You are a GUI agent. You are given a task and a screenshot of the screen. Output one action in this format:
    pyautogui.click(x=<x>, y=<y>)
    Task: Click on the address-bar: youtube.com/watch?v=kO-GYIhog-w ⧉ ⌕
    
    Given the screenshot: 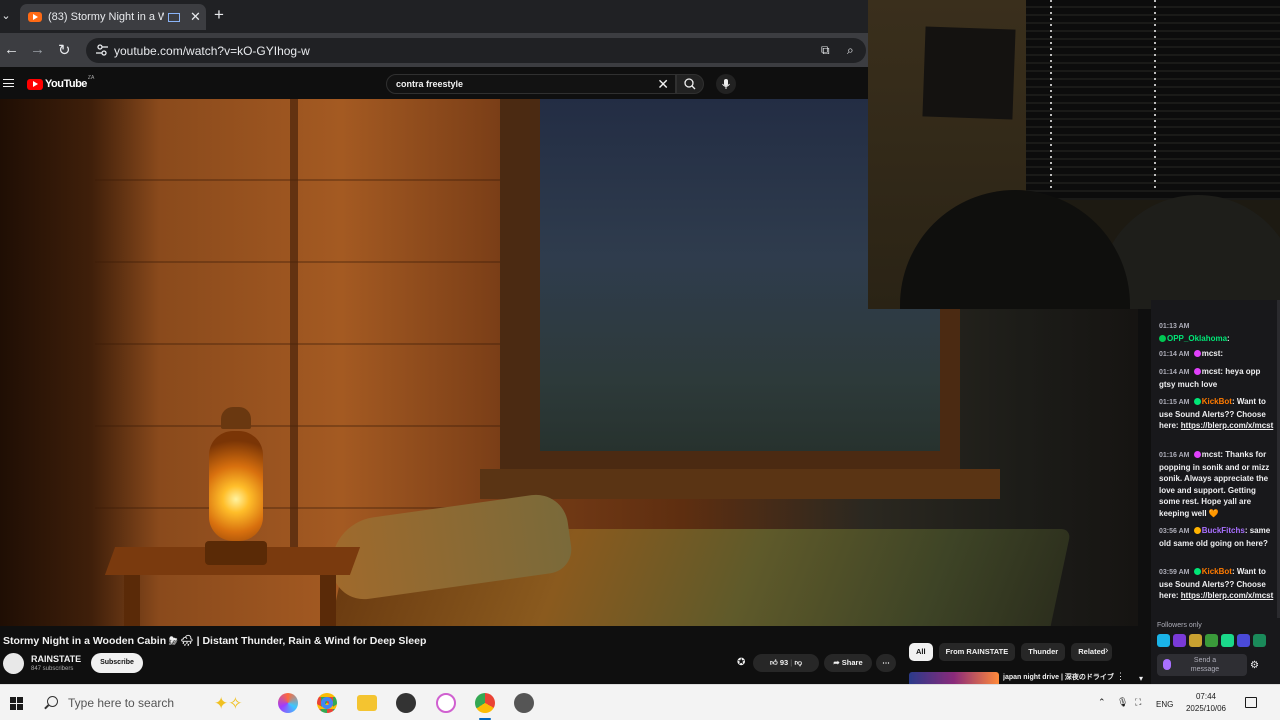 What is the action you would take?
    pyautogui.click(x=476, y=50)
    